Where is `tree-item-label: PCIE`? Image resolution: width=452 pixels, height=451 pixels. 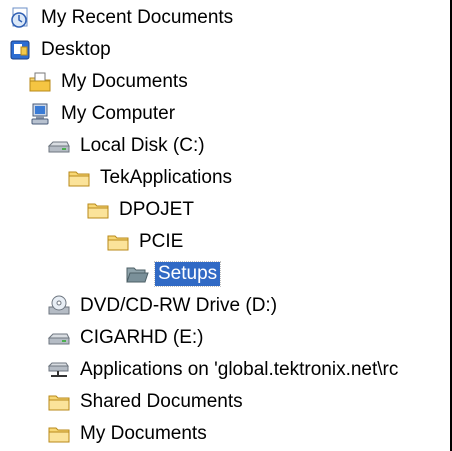 tree-item-label: PCIE is located at coordinates (161, 241).